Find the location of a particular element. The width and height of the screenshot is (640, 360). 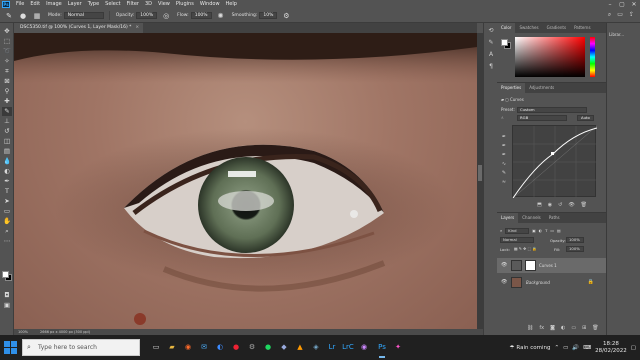

new-adjustment-icon: ◐ is located at coordinates (563, 328).